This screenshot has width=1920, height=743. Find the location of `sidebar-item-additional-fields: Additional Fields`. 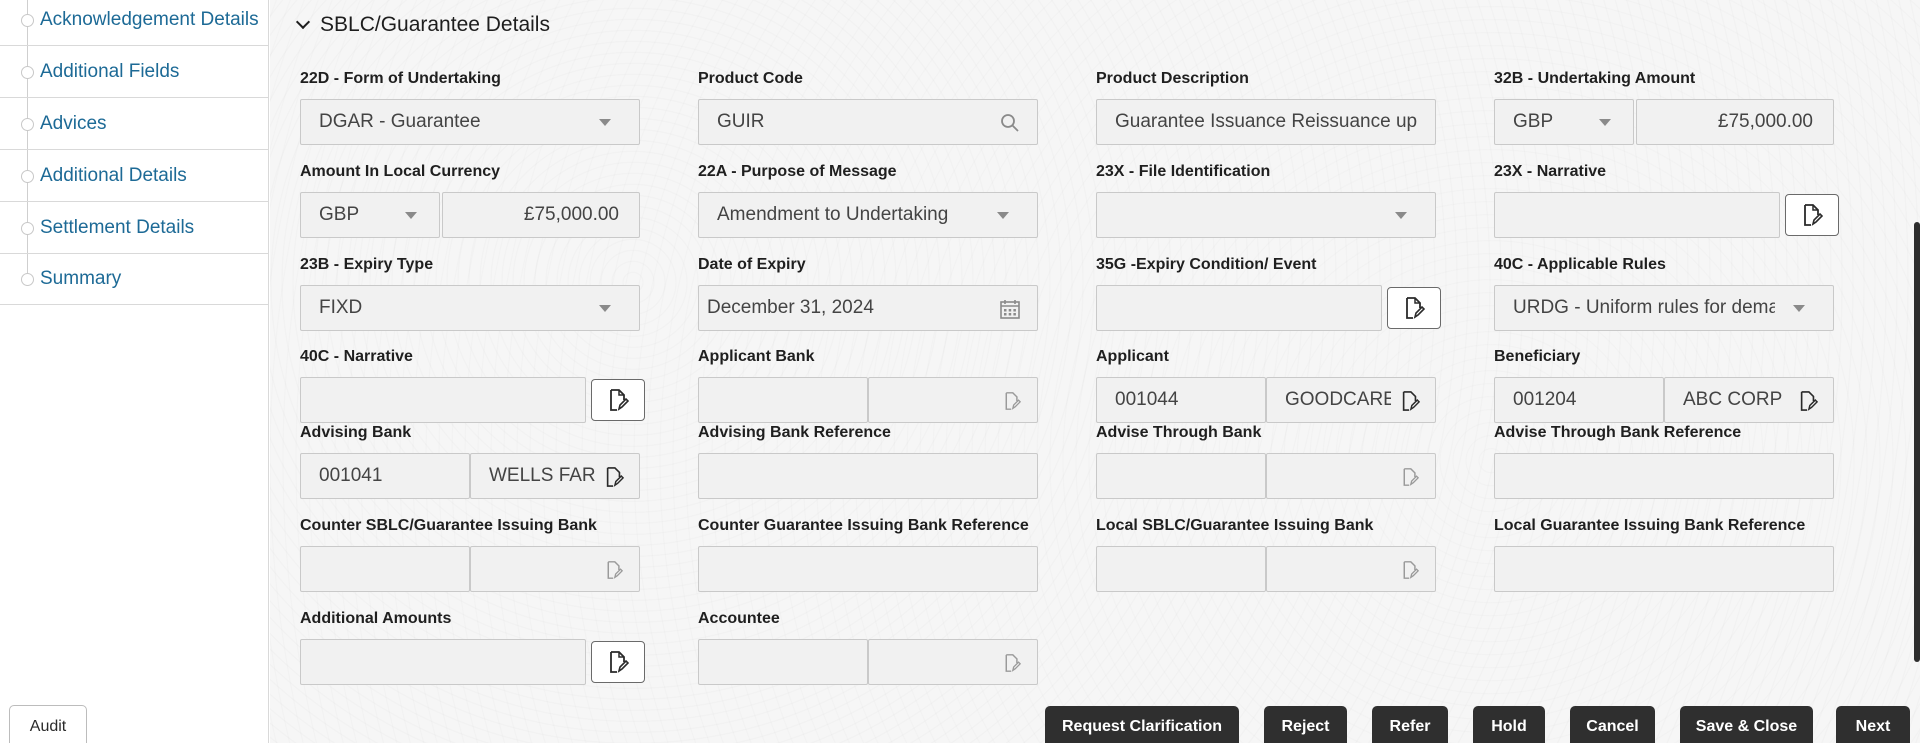

sidebar-item-additional-fields: Additional Fields is located at coordinates (134, 72).